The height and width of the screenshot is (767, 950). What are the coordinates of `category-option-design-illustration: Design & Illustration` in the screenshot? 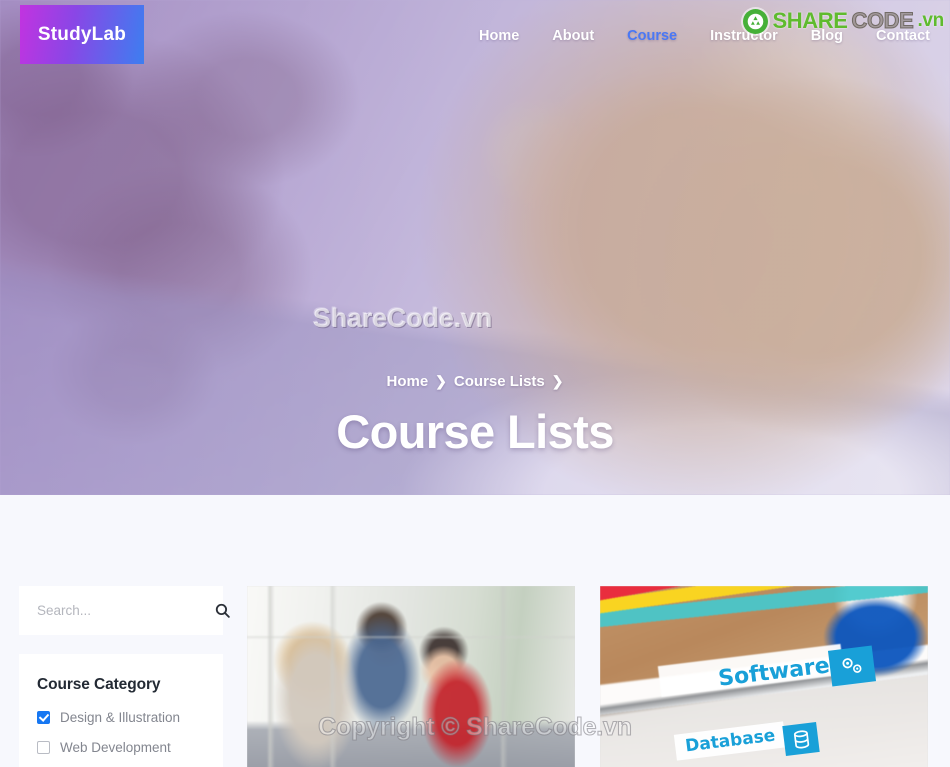 It's located at (121, 717).